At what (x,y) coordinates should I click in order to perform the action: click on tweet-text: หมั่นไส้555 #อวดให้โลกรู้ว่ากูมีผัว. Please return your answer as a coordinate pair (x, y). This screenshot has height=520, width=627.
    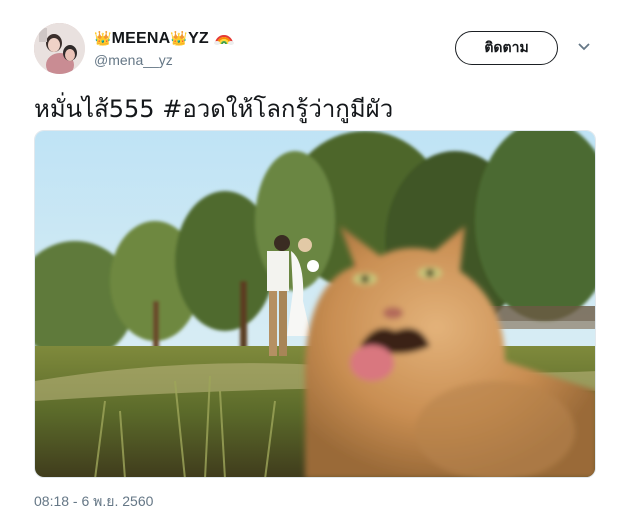
    Looking at the image, I should click on (214, 109).